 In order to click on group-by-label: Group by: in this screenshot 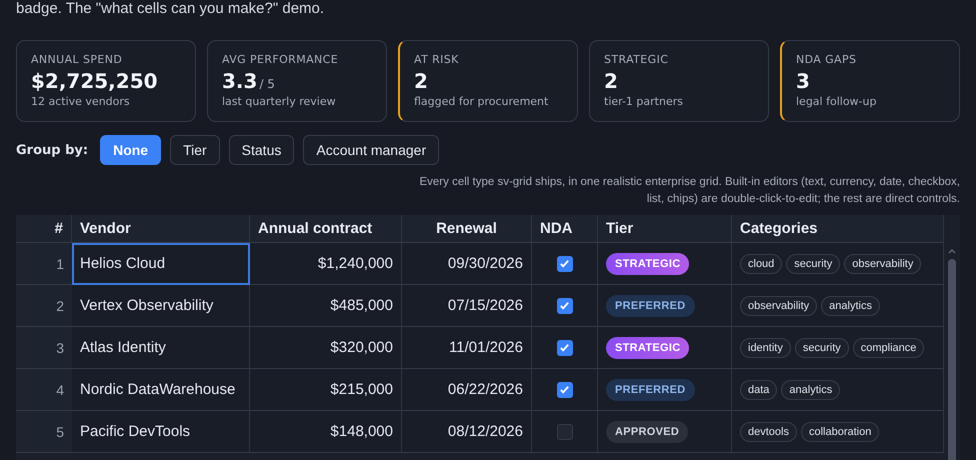, I will do `click(52, 150)`.